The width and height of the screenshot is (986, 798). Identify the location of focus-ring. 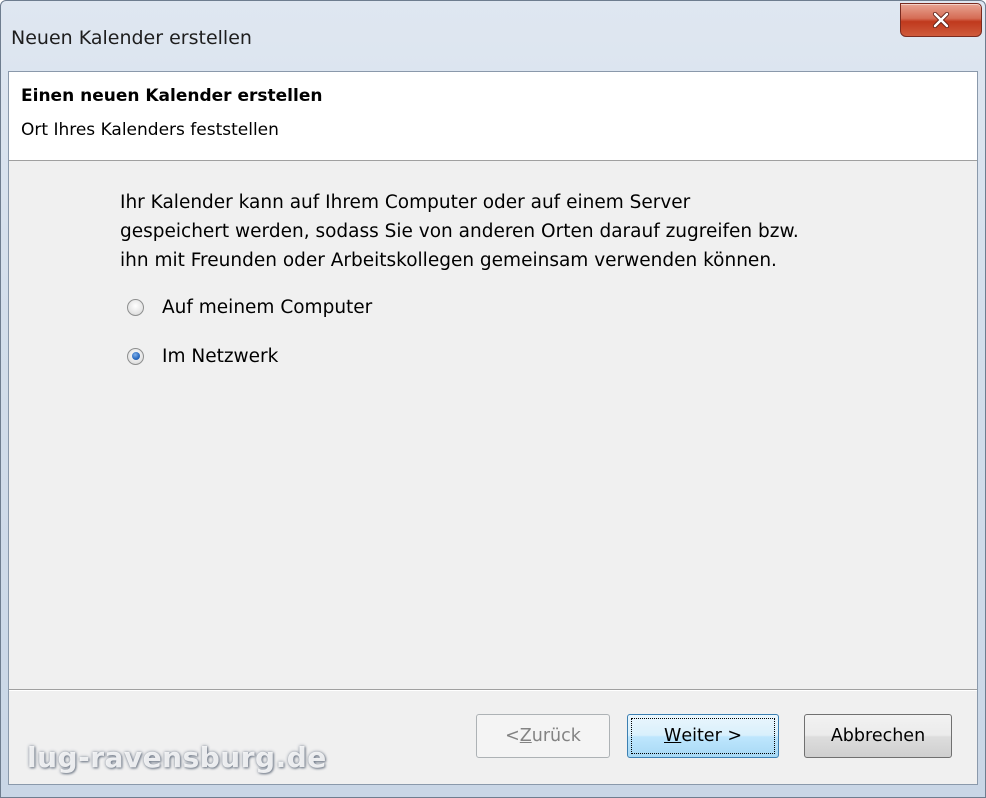
(703, 736).